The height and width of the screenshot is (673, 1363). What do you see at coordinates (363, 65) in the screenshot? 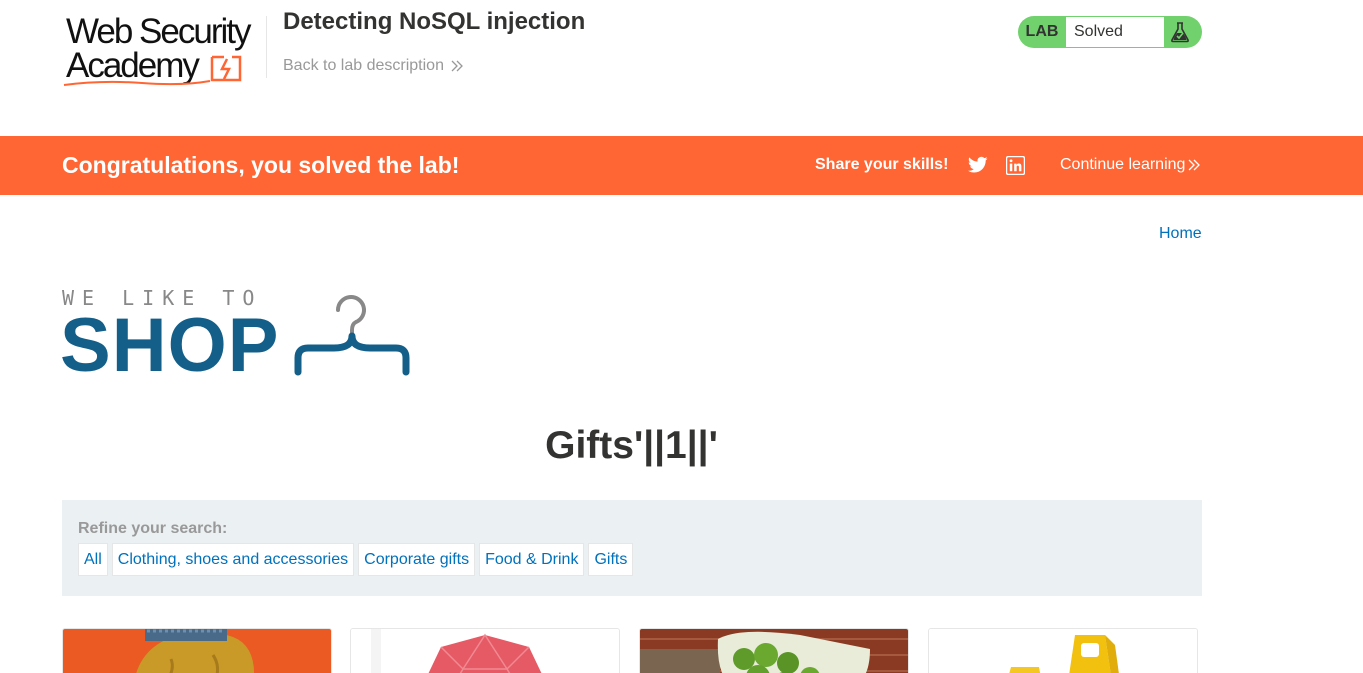
I see `back-link-label: Back to lab description` at bounding box center [363, 65].